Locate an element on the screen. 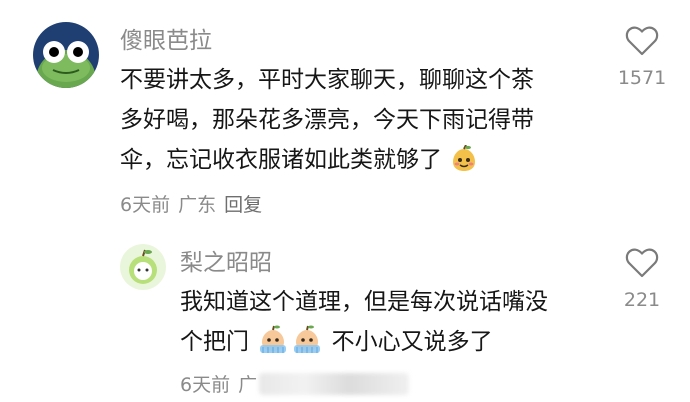 The height and width of the screenshot is (402, 690). comment-text-line: 我知道这个道理，但是每次说话嘴没 is located at coordinates (364, 302).